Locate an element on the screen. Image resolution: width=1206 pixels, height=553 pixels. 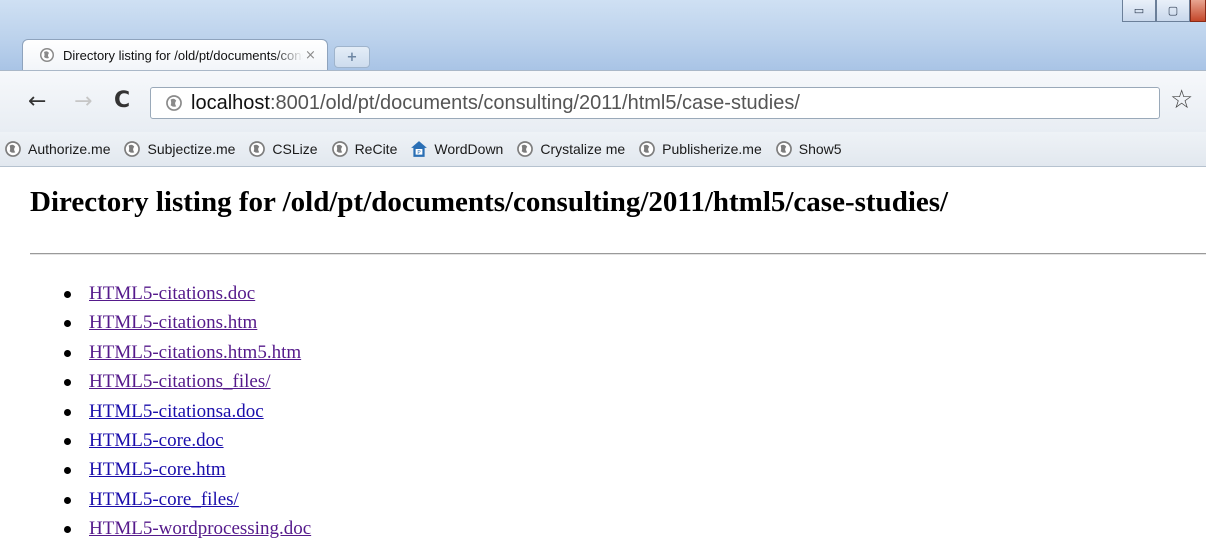
bookmark-label: Subjectize.me is located at coordinates (191, 149).